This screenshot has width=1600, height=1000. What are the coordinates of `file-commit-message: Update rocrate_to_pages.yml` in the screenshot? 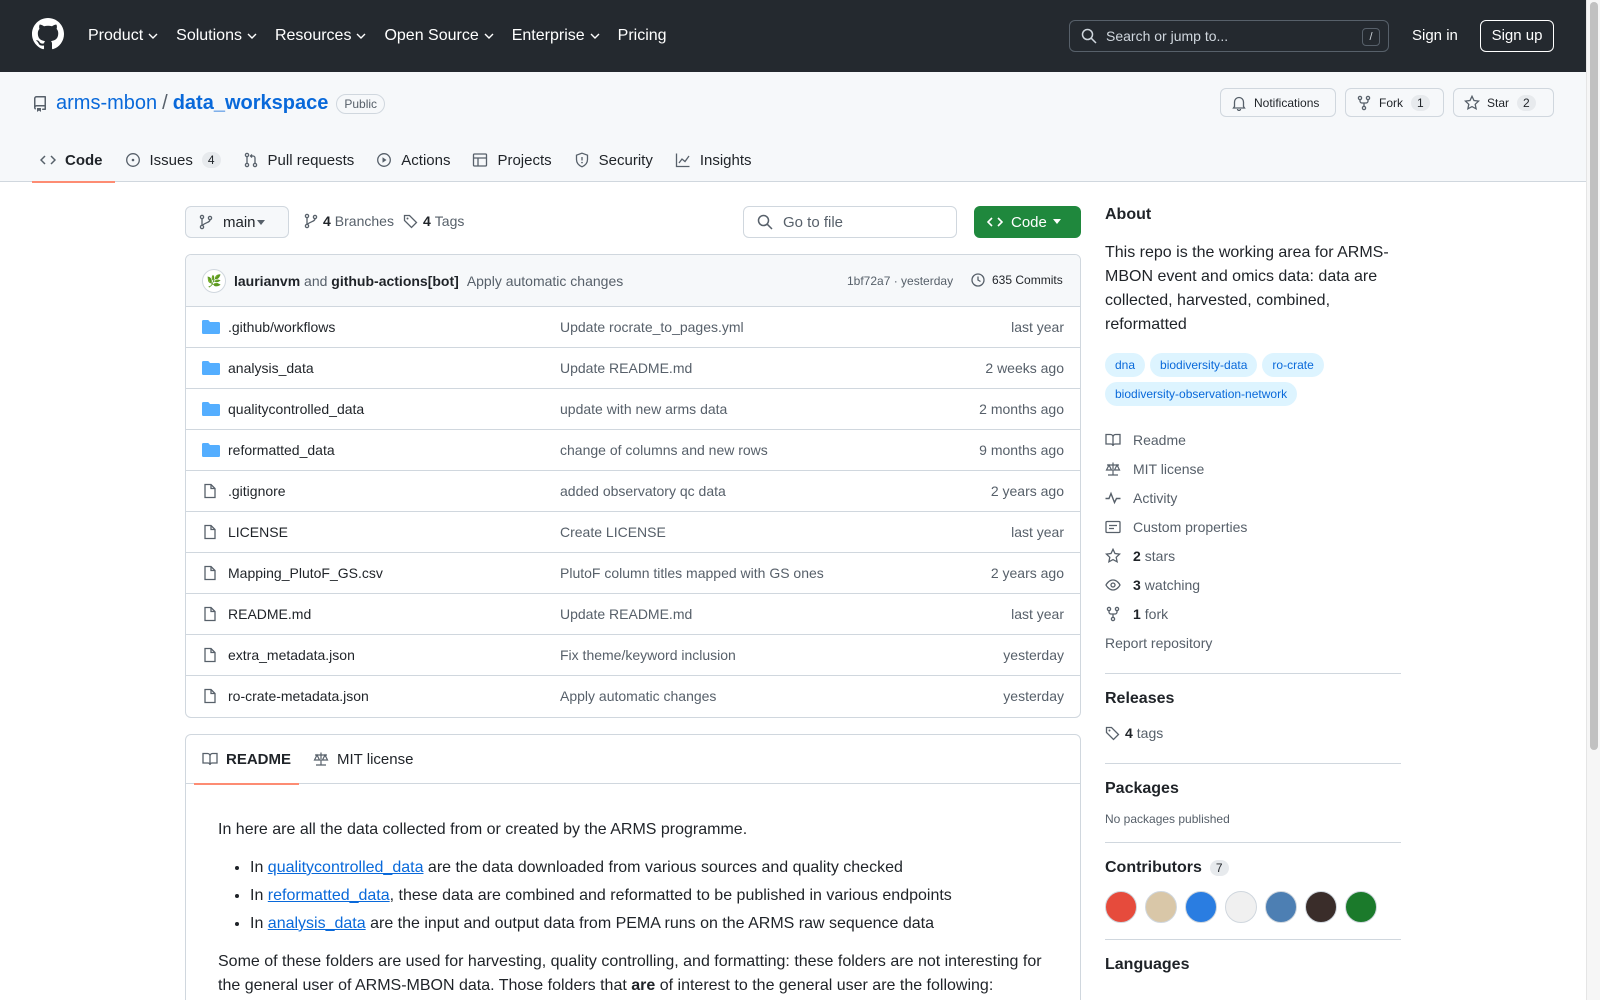 It's located at (652, 327).